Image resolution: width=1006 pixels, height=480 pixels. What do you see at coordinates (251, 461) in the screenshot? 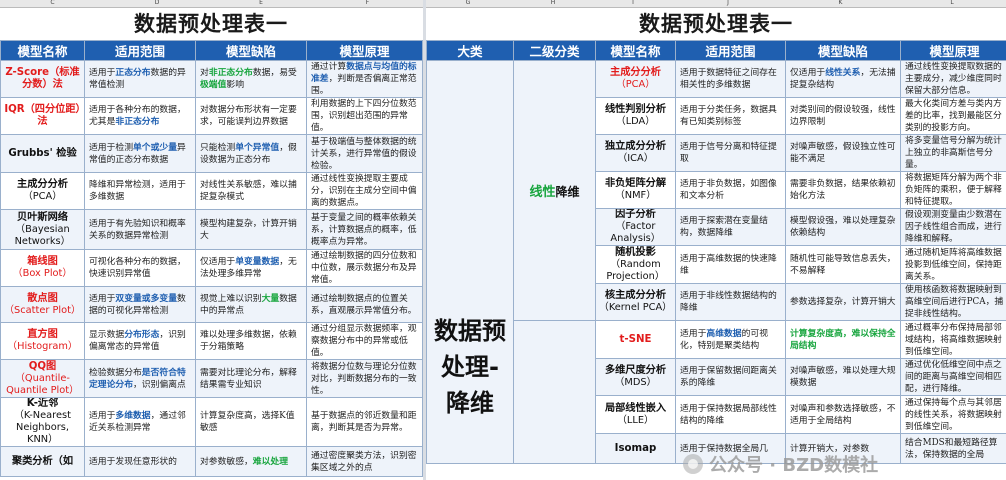
I see `left-flaw-cell-10: 对参数敏感，难以处理` at bounding box center [251, 461].